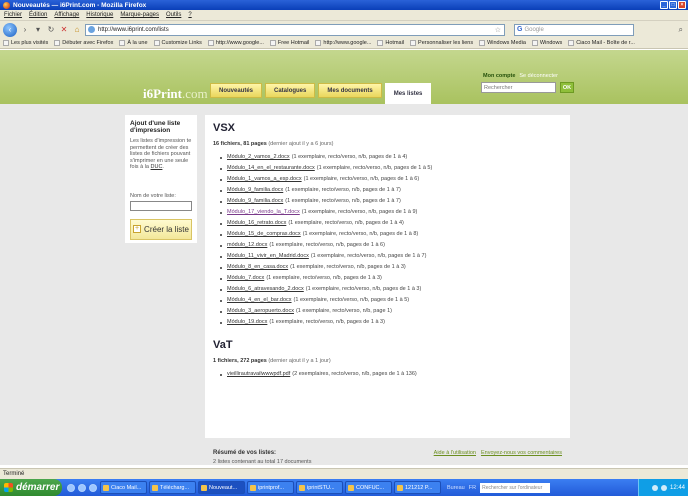 The image size is (688, 496). I want to click on file-link: Módulo_2_vamos_2.docx, so click(258, 157).